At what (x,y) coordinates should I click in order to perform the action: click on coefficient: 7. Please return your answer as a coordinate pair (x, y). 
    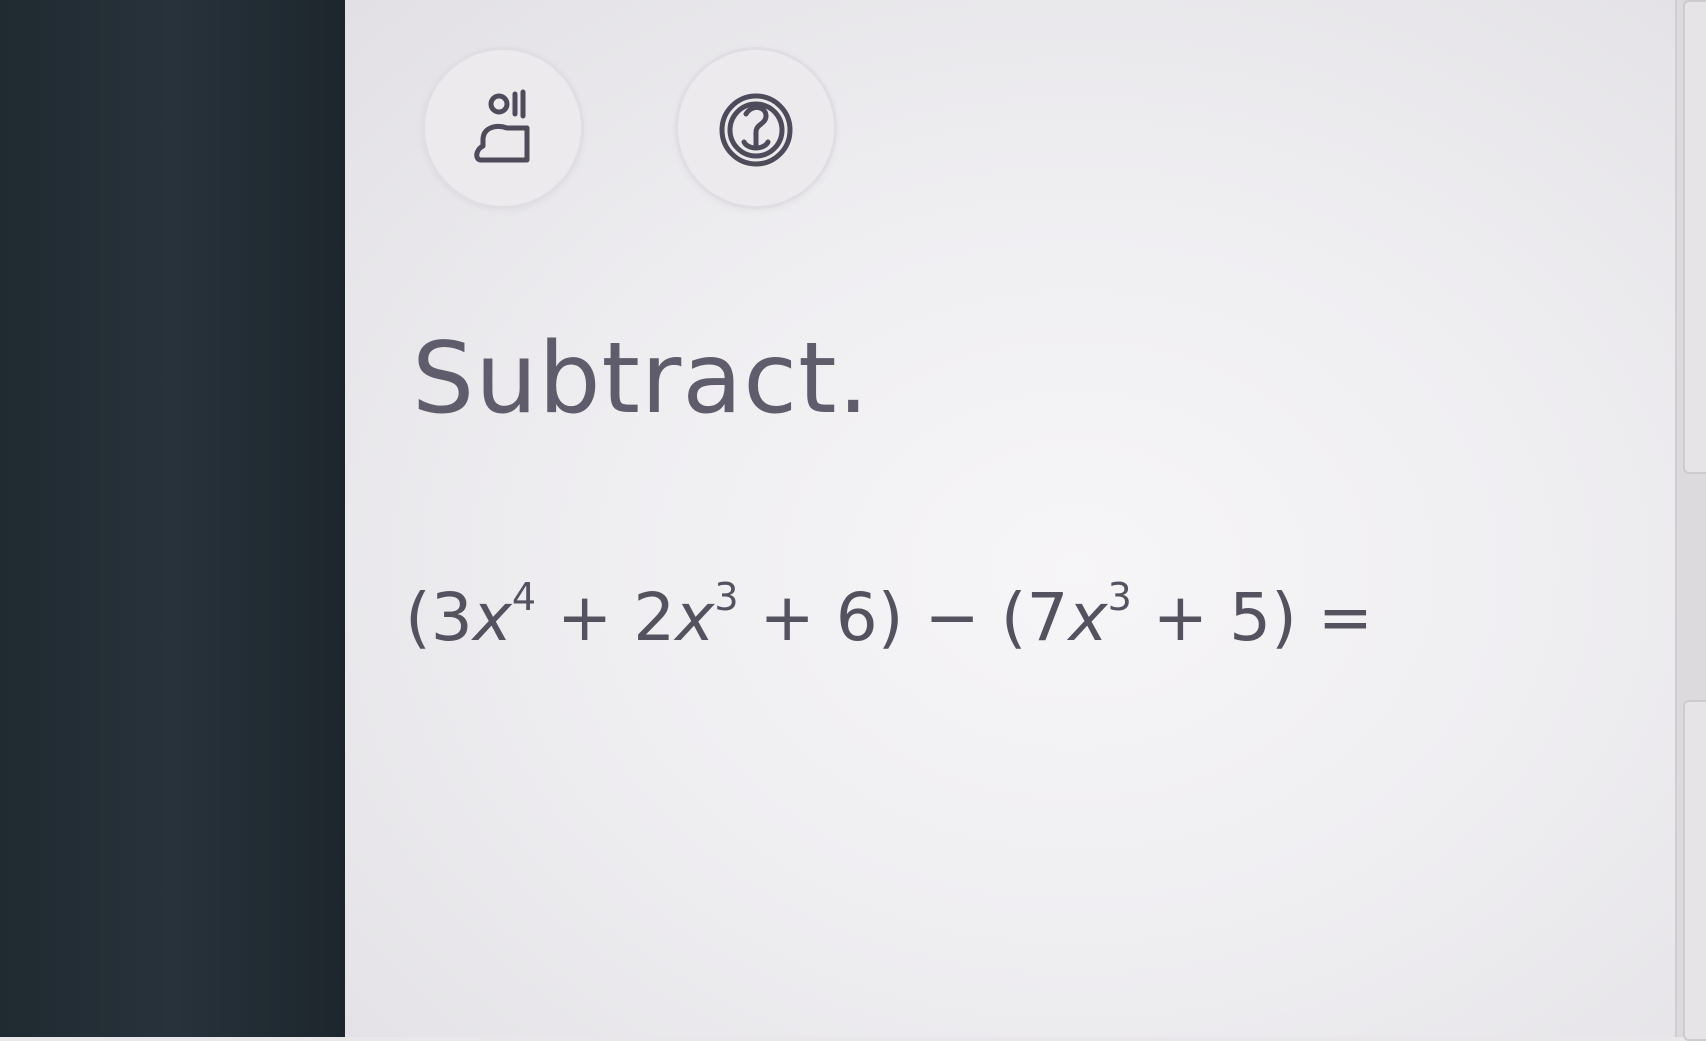
    Looking at the image, I should click on (1047, 617).